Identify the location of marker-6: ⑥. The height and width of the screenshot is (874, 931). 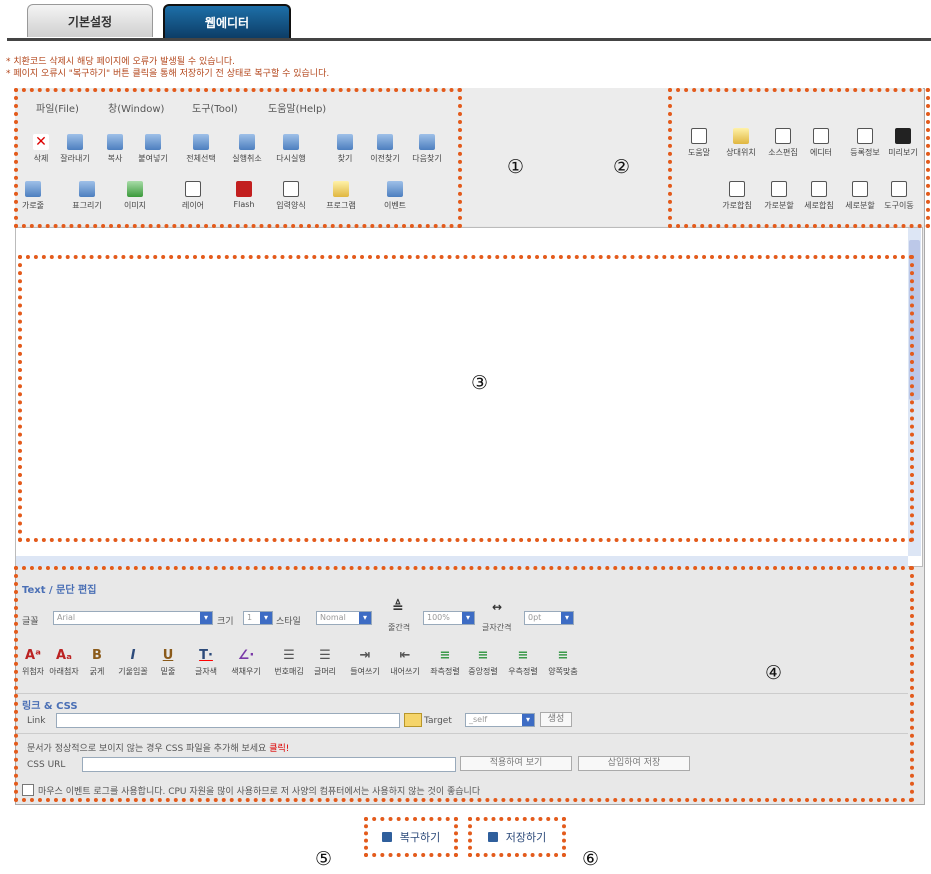
(591, 859).